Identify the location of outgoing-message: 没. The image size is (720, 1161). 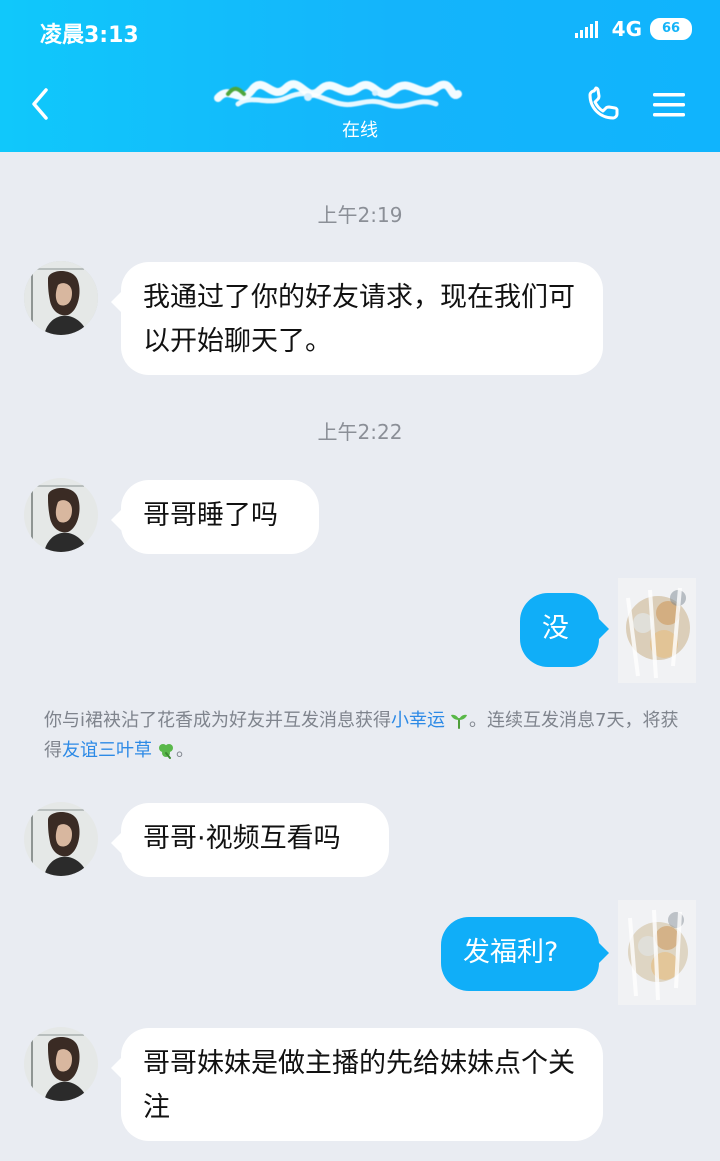
(564, 630).